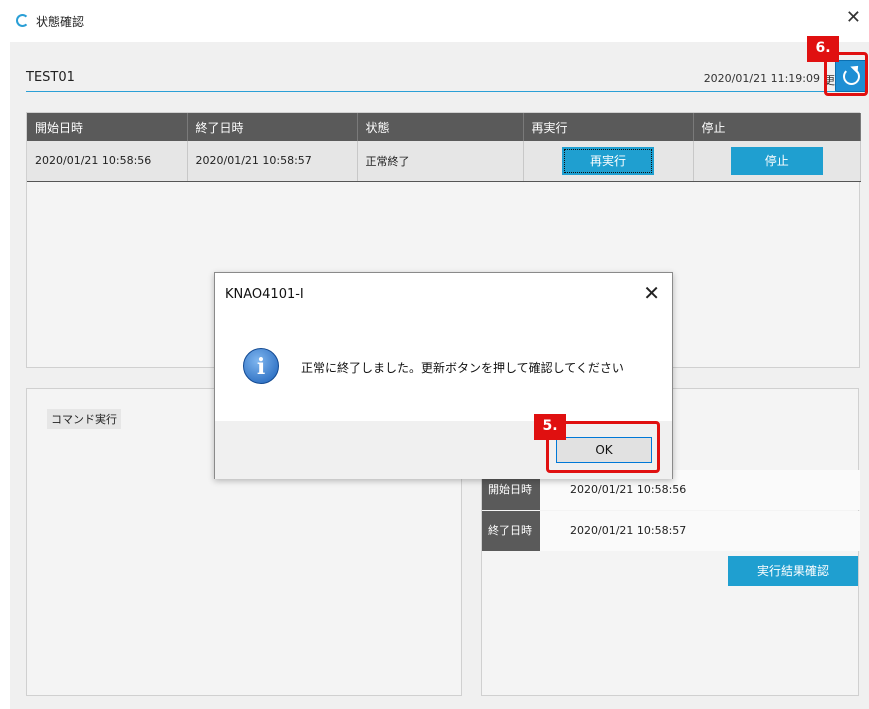 The image size is (869, 709). I want to click on cell-stop: 停止, so click(777, 161).